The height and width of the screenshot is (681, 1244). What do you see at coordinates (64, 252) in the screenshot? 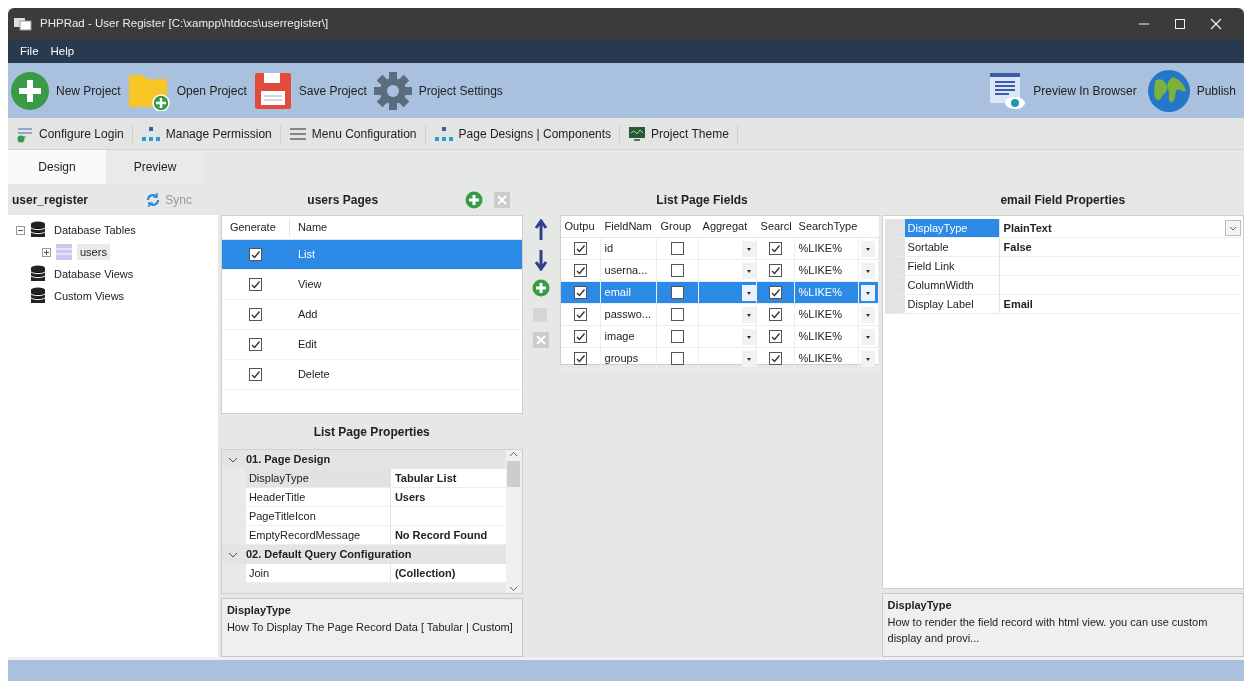
I see `table-icon` at bounding box center [64, 252].